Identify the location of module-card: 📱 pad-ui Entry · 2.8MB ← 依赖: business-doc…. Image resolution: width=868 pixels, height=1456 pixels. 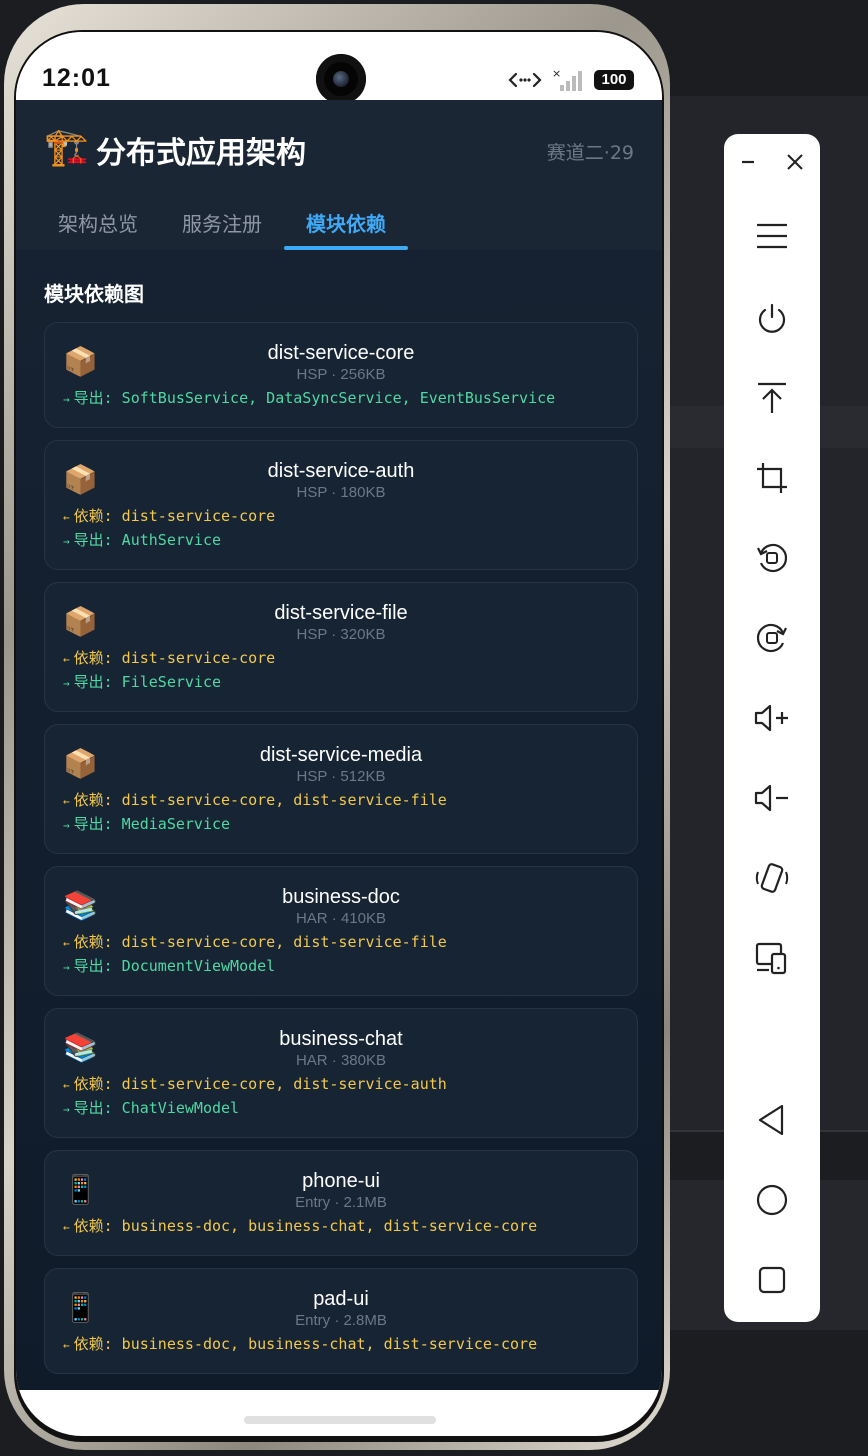
(341, 1321).